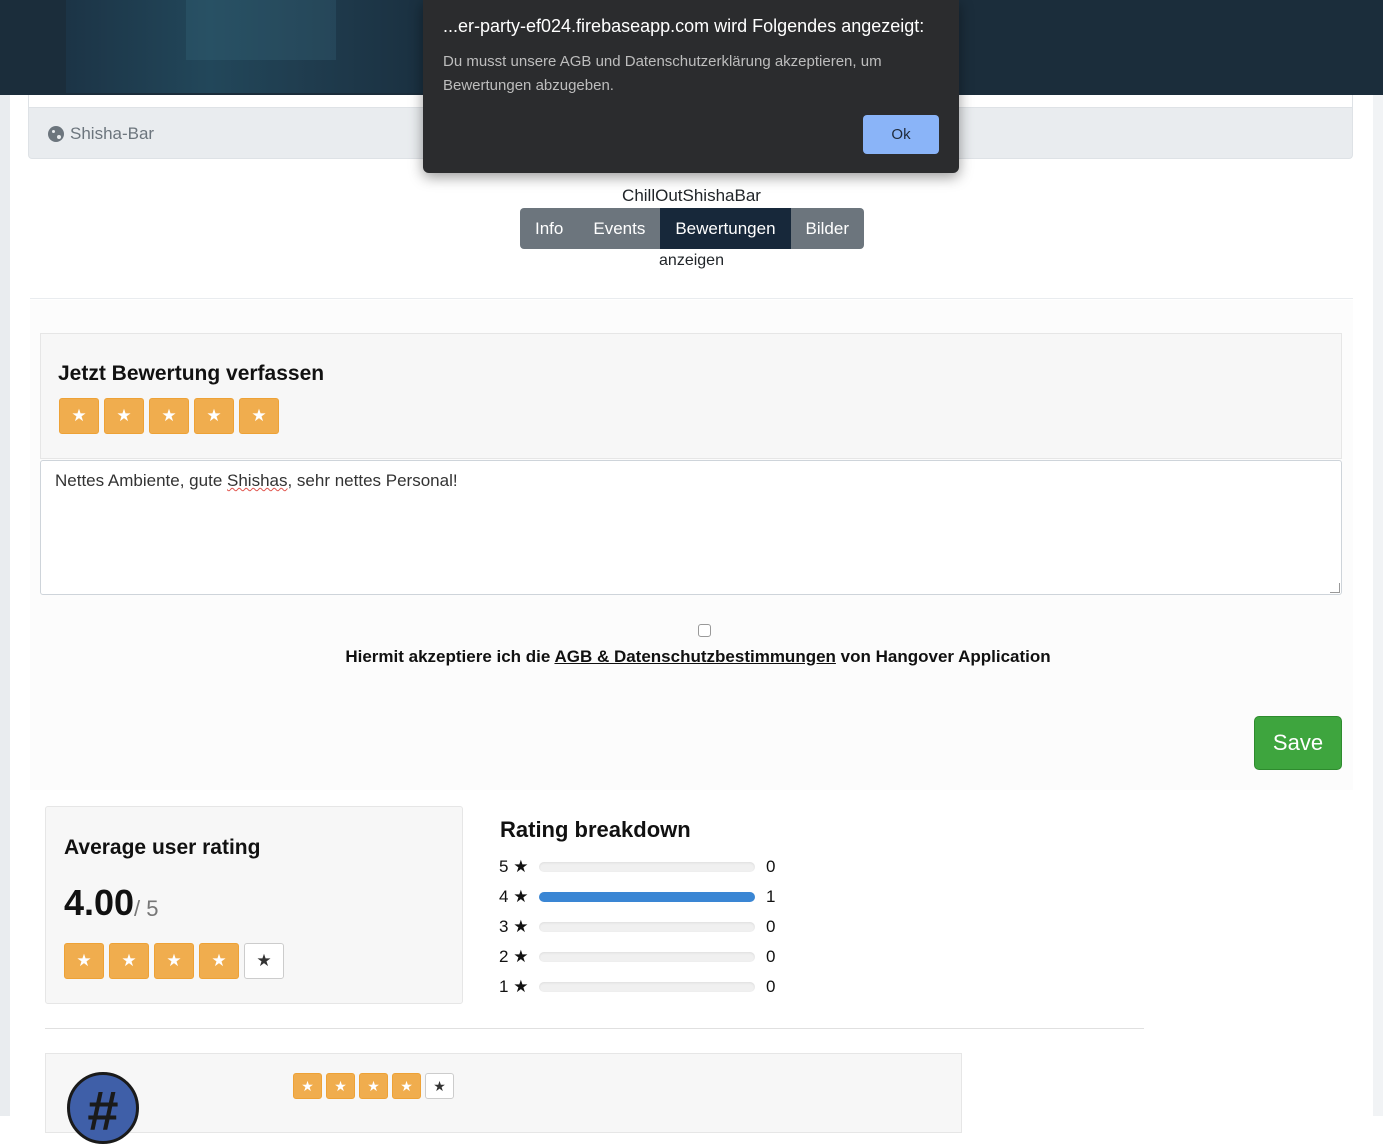  What do you see at coordinates (259, 416) in the screenshot?
I see `rating-star-5: ★` at bounding box center [259, 416].